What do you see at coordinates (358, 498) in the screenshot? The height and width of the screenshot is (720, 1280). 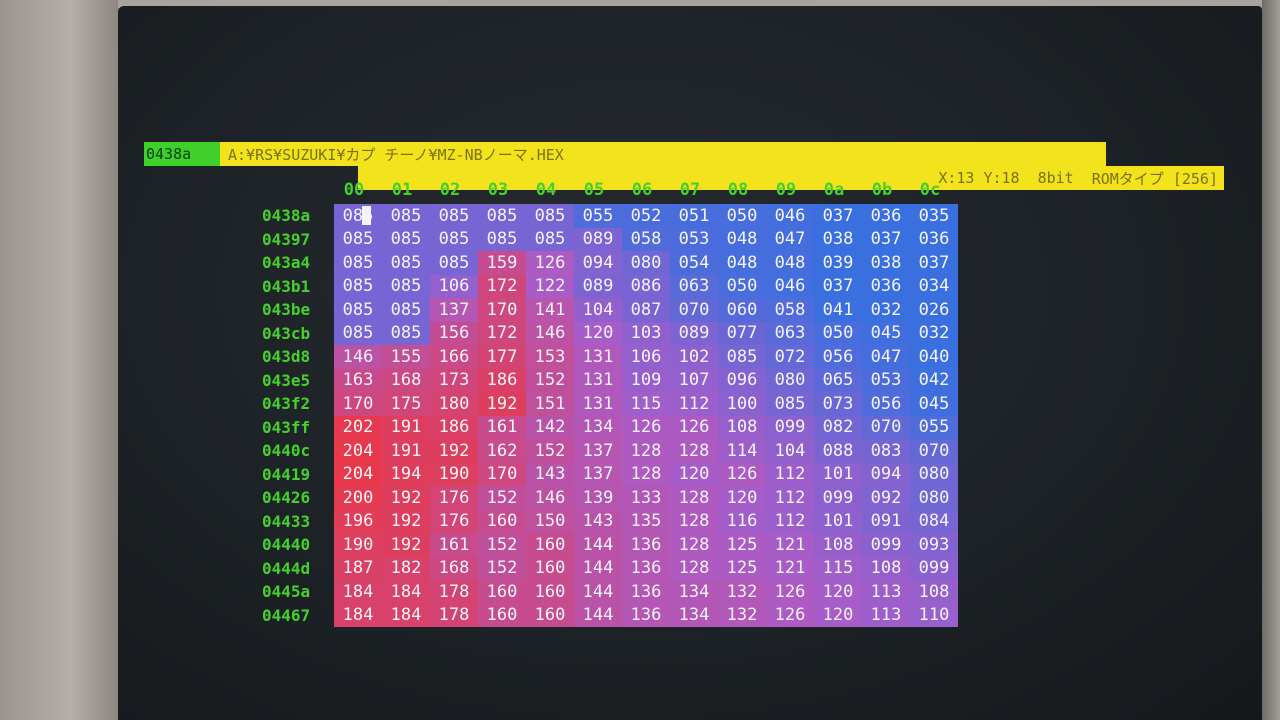 I see `map-cell: 200` at bounding box center [358, 498].